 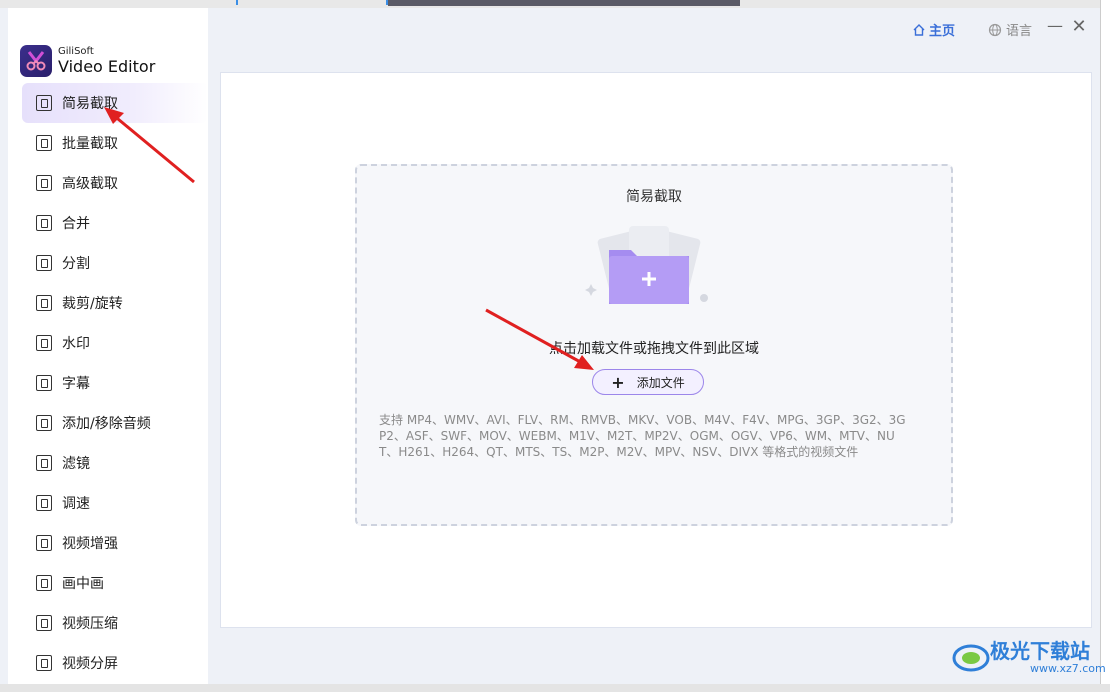 I want to click on background-taskbar-strip, so click(x=555, y=688).